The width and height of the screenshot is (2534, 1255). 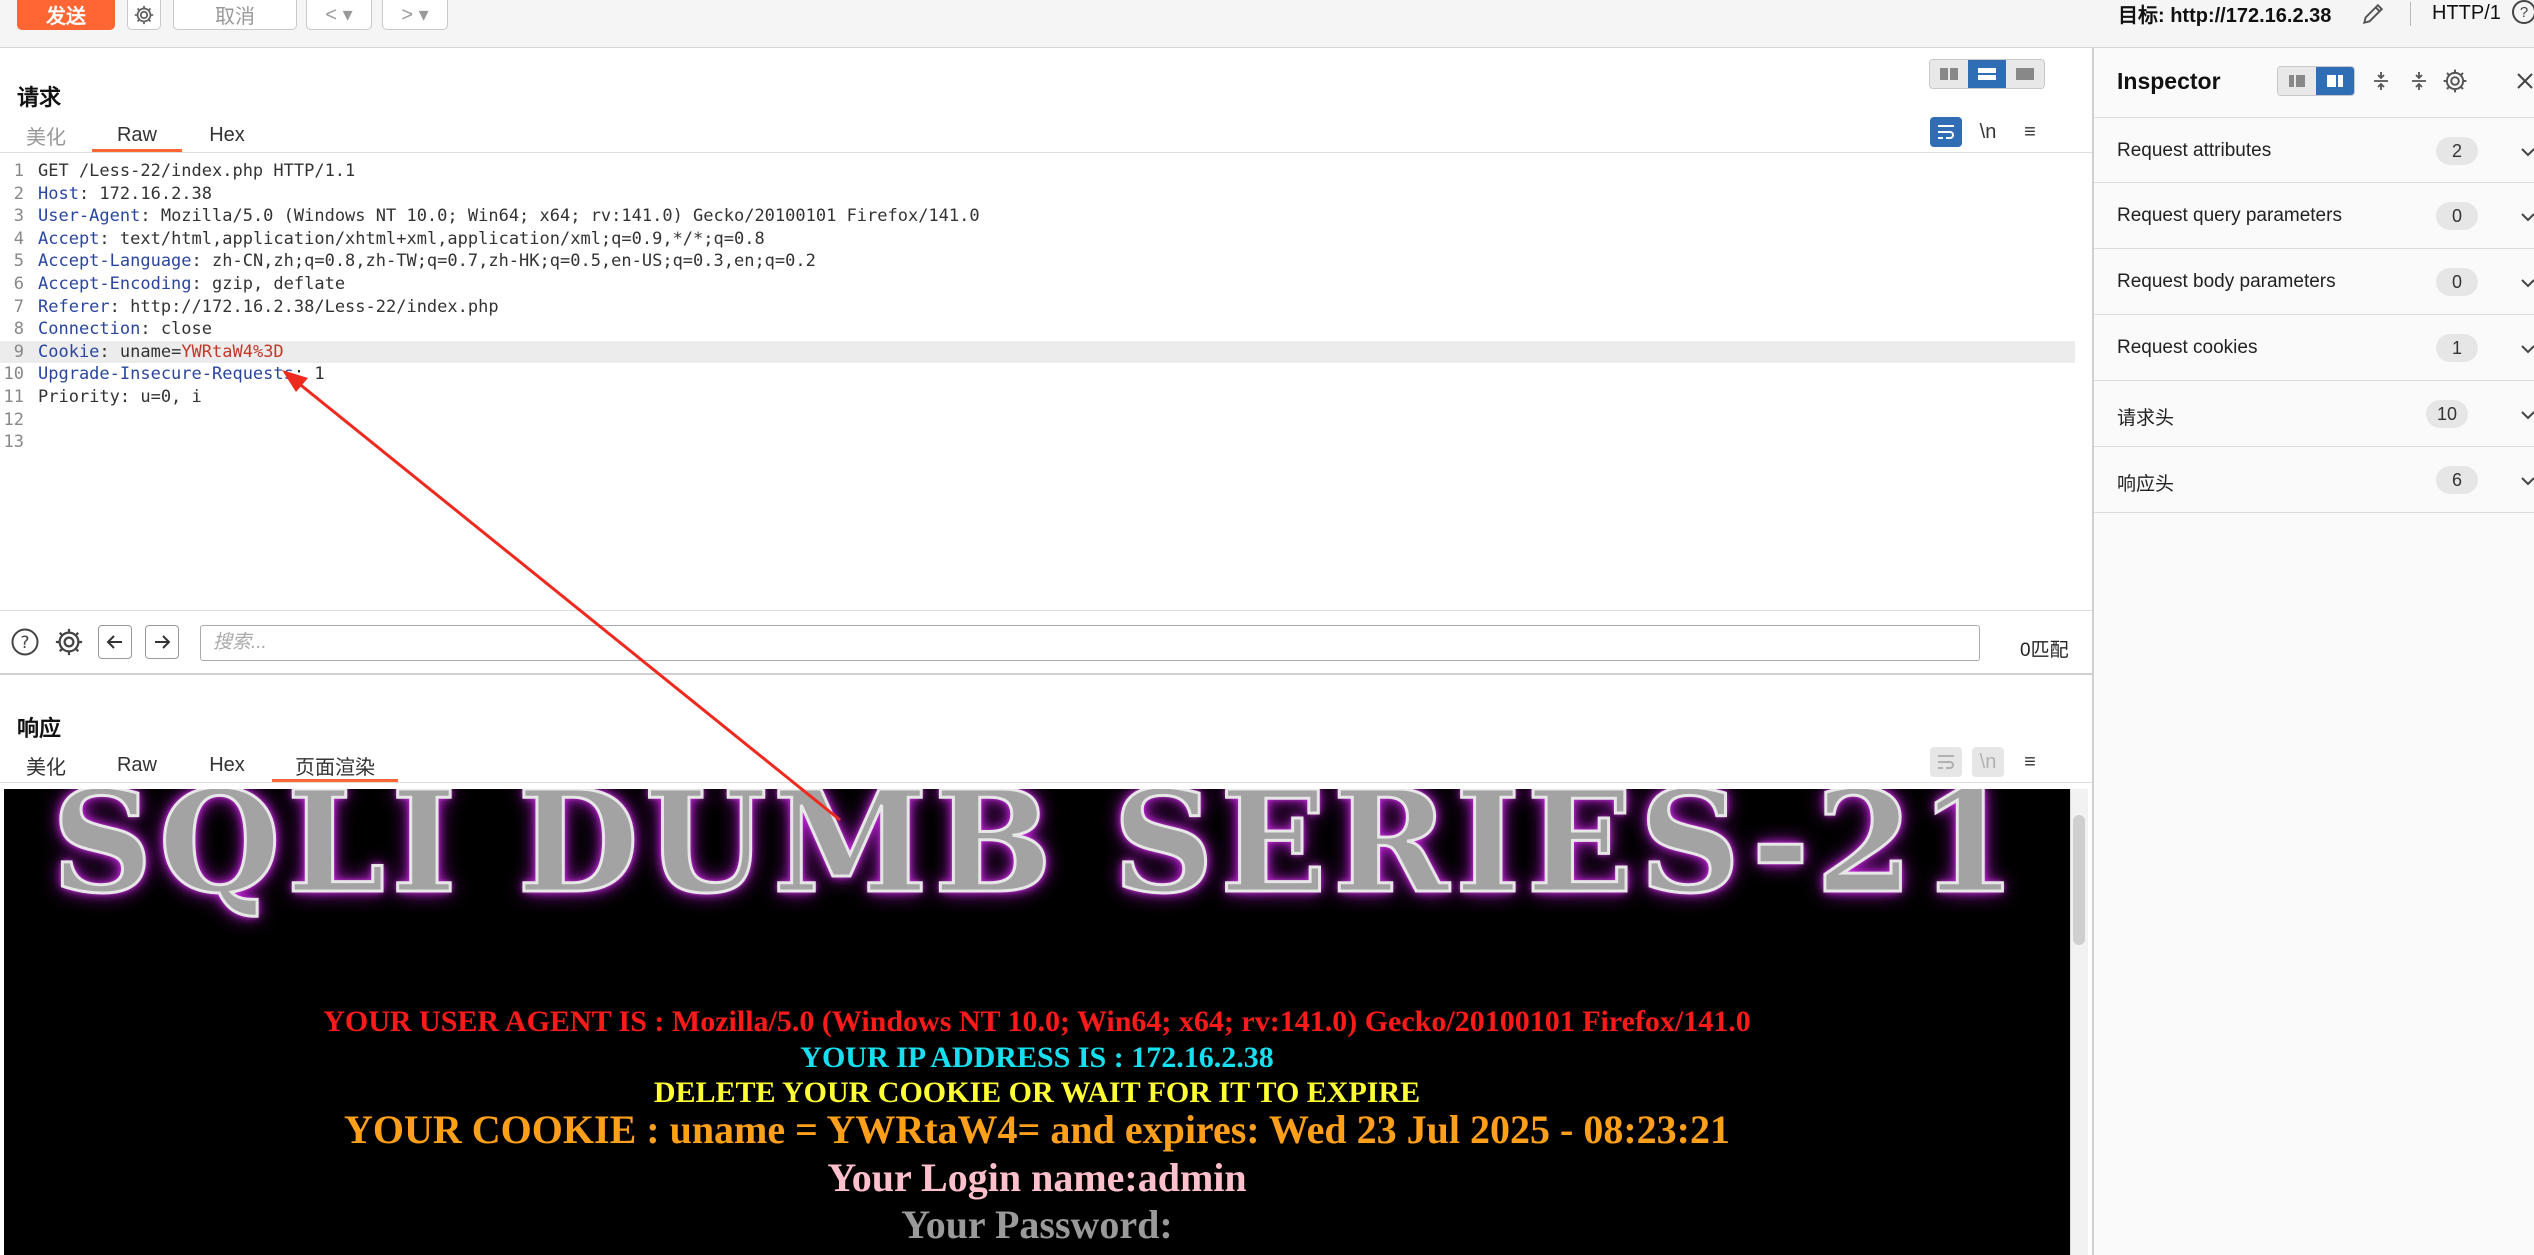 What do you see at coordinates (2225, 15) in the screenshot?
I see `target-label: 目标: http://172.16.2.38` at bounding box center [2225, 15].